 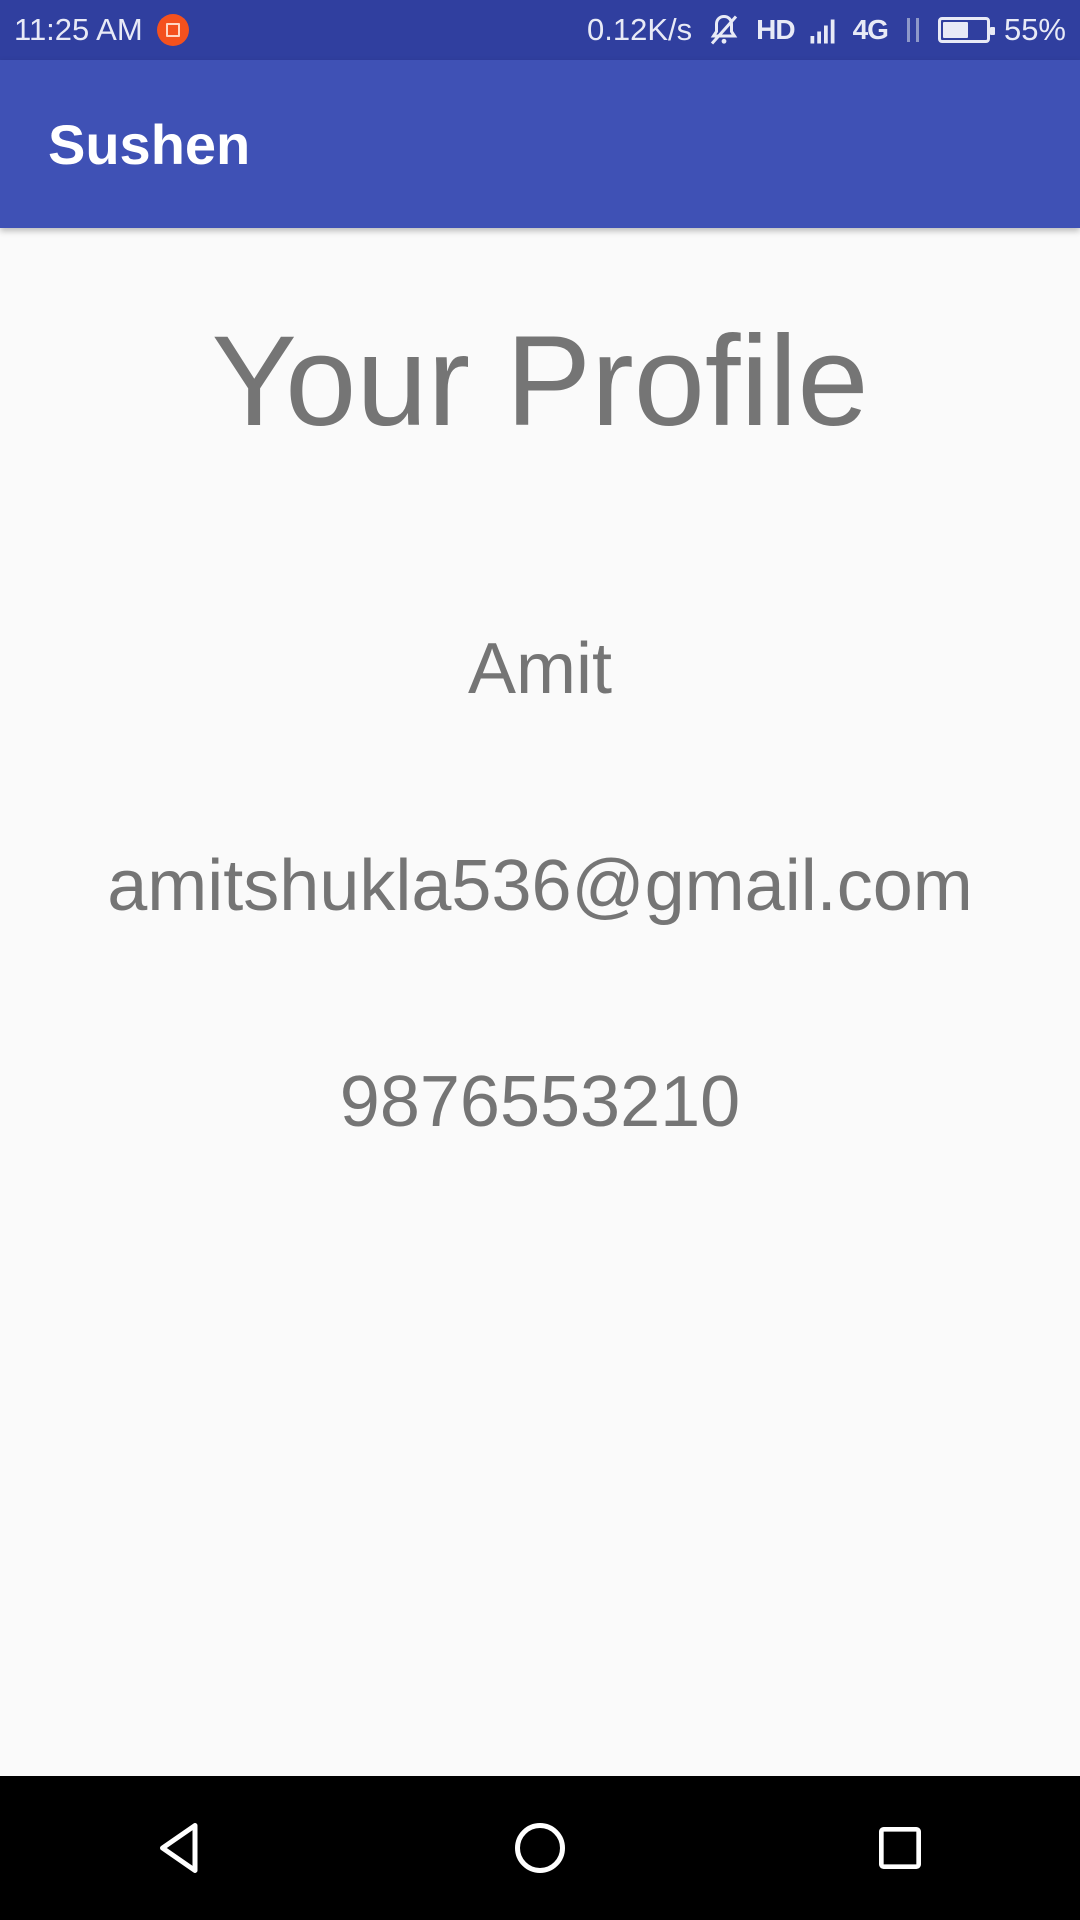 What do you see at coordinates (955, 30) in the screenshot?
I see `battery-fill` at bounding box center [955, 30].